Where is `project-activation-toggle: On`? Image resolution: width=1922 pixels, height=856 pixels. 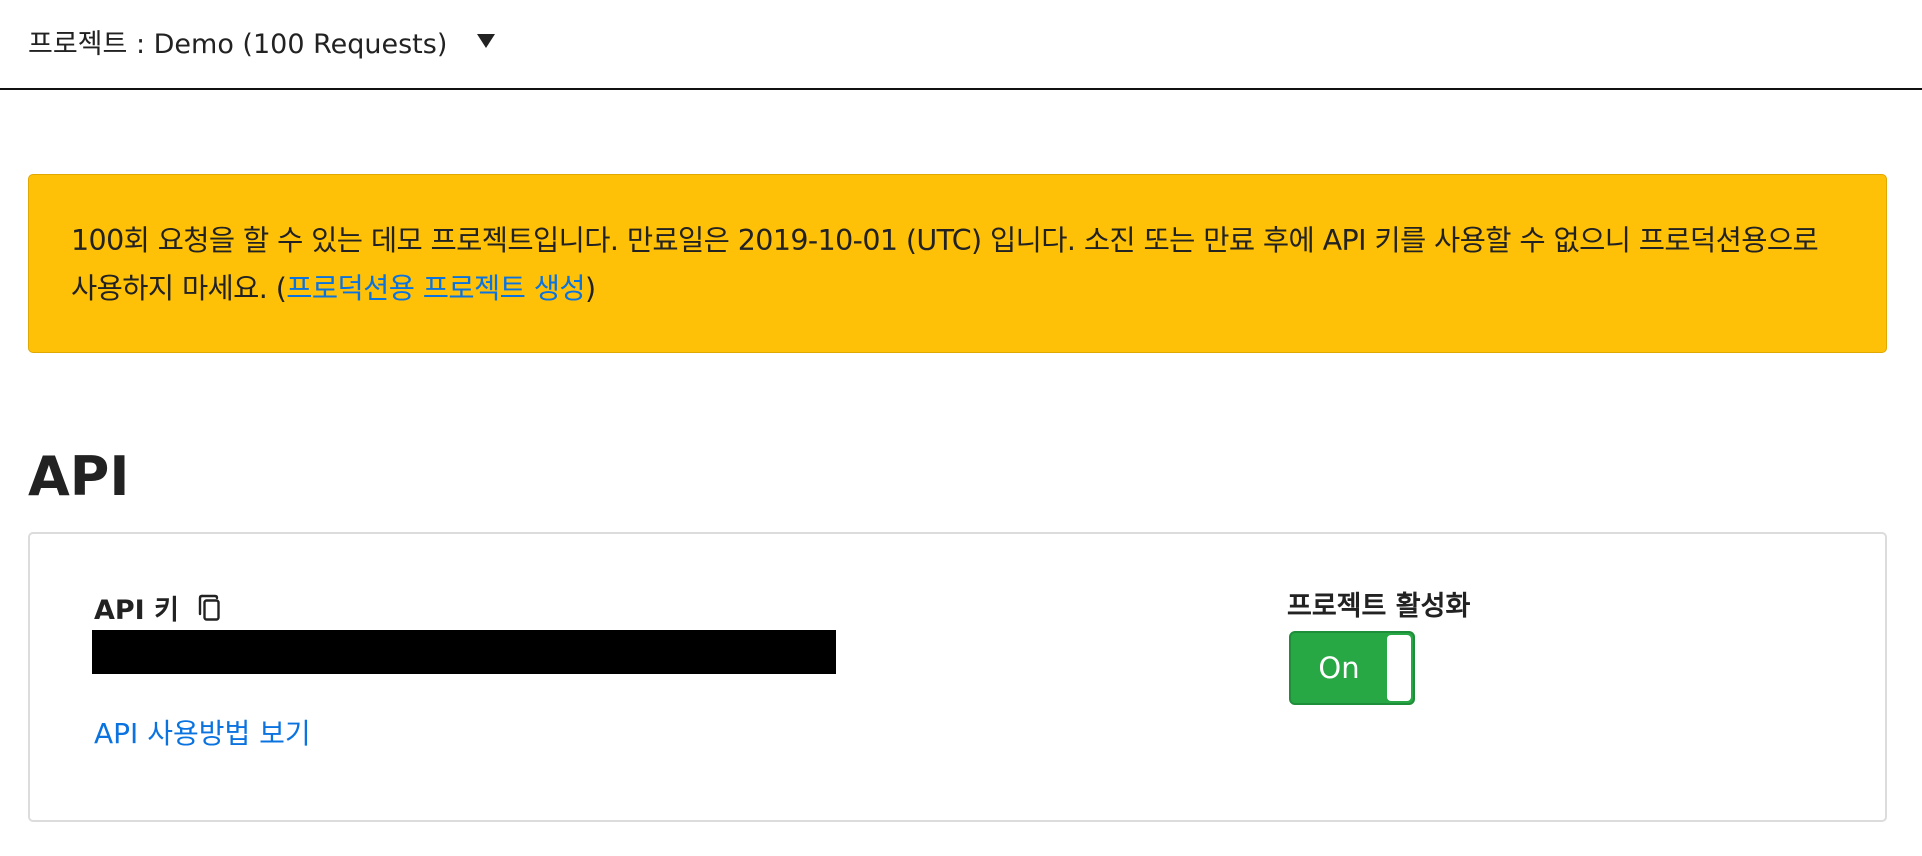 project-activation-toggle: On is located at coordinates (1352, 668).